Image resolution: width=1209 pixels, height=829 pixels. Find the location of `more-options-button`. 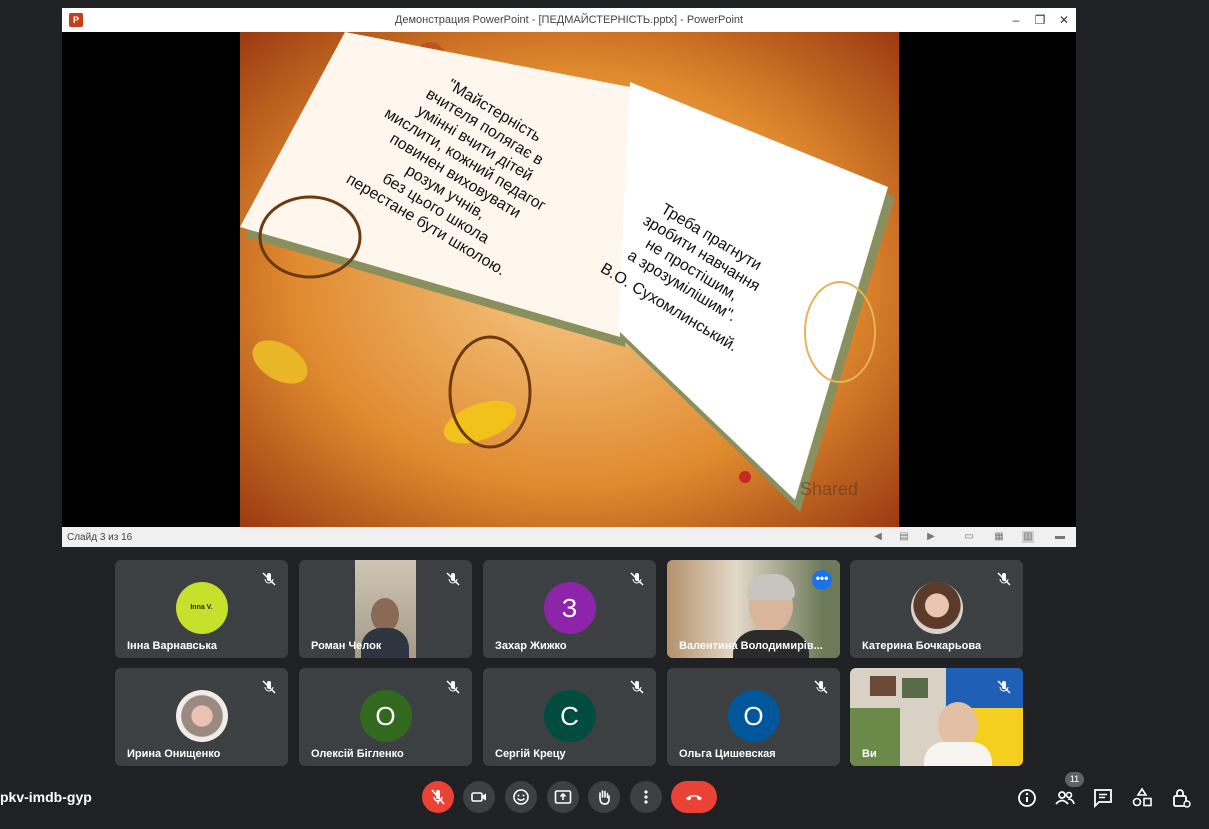

more-options-button is located at coordinates (646, 797).